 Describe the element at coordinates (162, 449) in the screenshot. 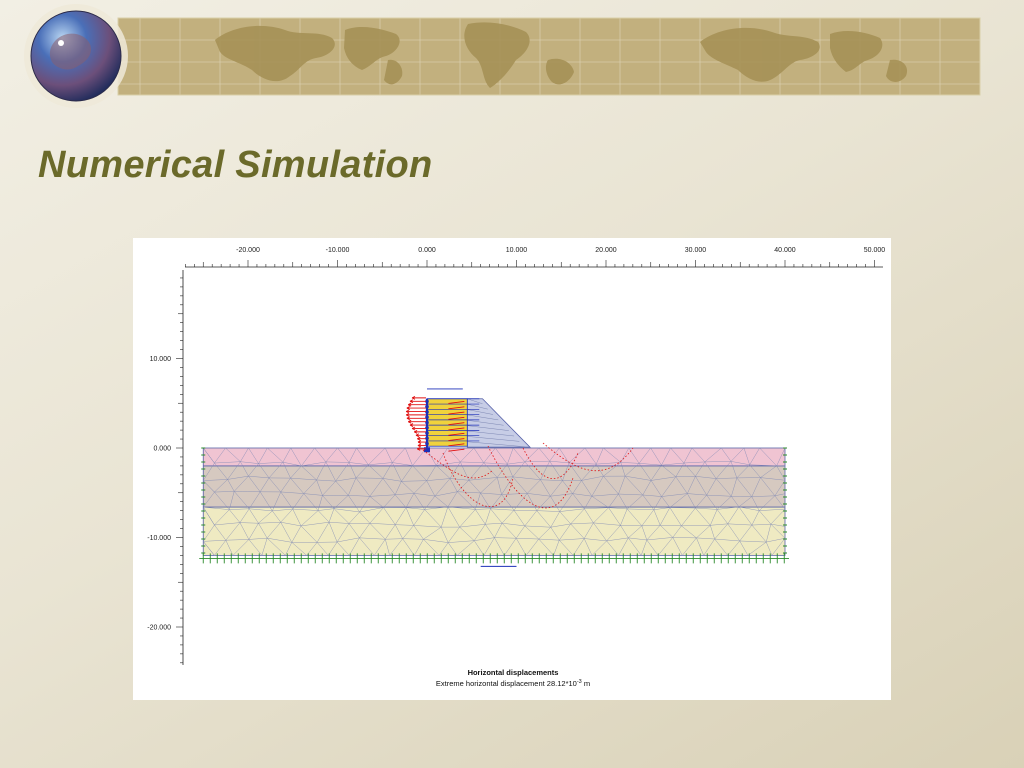

I see `y-tick-label: 0.000` at that location.